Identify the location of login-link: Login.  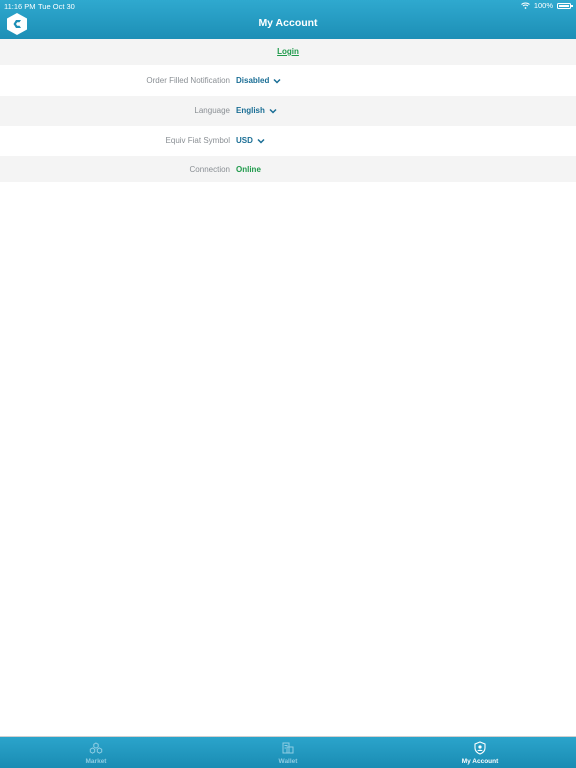
(288, 51).